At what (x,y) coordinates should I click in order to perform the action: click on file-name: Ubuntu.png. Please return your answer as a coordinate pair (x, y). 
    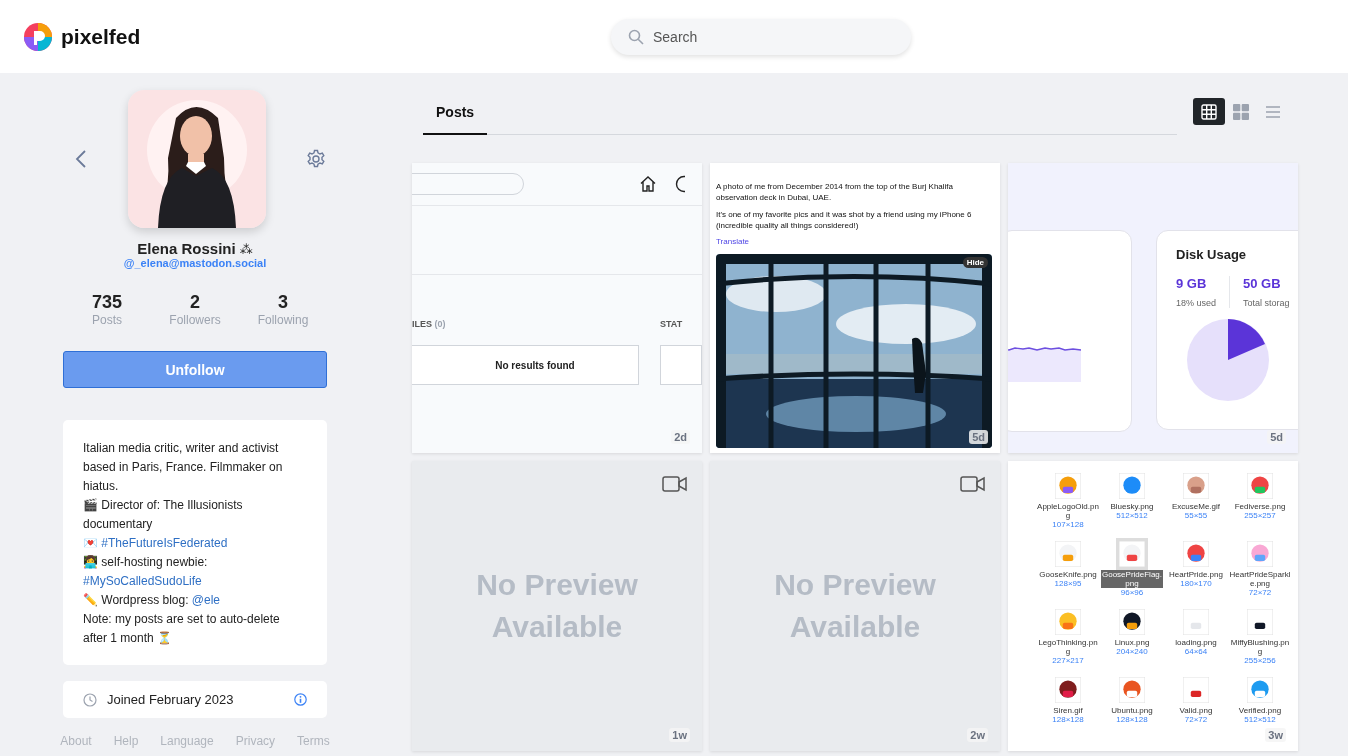
    Looking at the image, I should click on (1132, 710).